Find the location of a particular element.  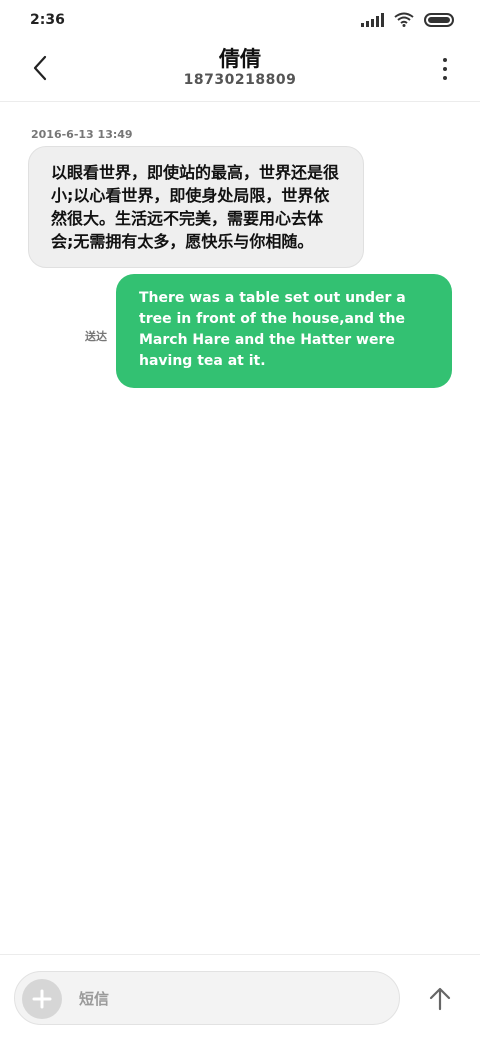

composer-input-container is located at coordinates (207, 998).